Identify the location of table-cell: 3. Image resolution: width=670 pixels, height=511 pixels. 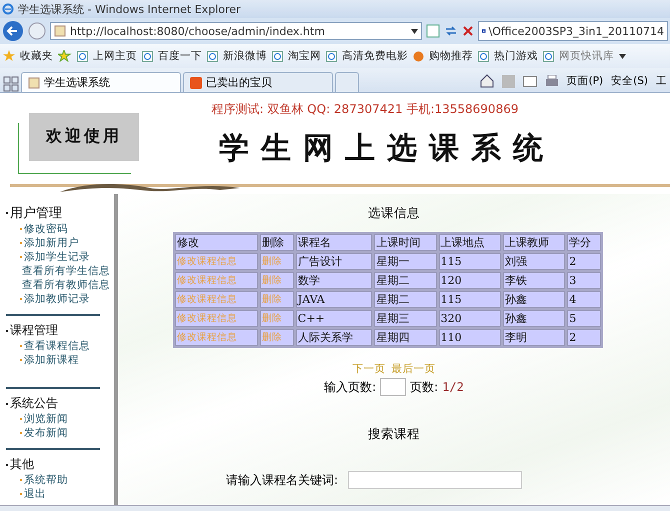
(584, 280).